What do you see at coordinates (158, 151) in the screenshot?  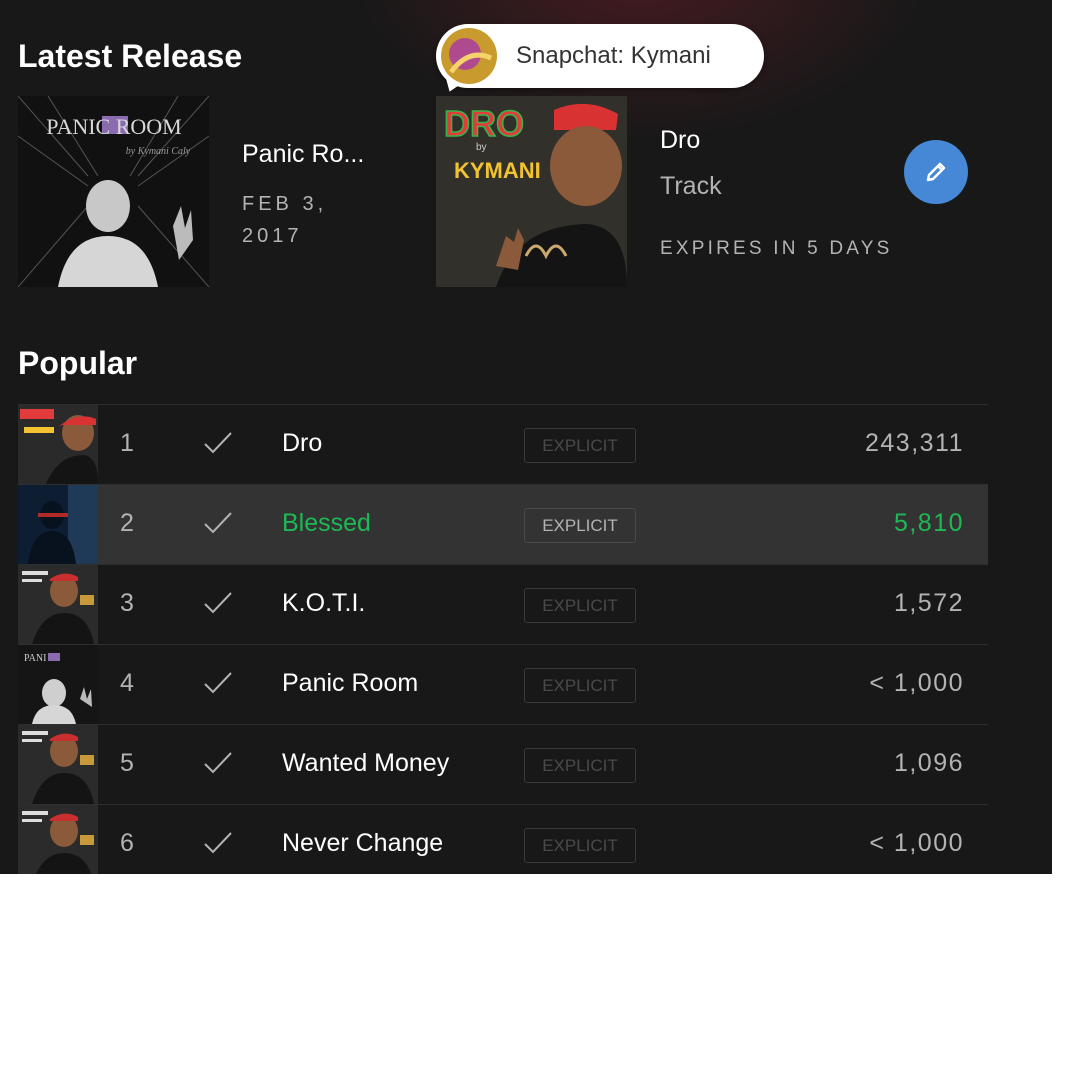 I see `cover-subtitle-text: by Kymani Caly` at bounding box center [158, 151].